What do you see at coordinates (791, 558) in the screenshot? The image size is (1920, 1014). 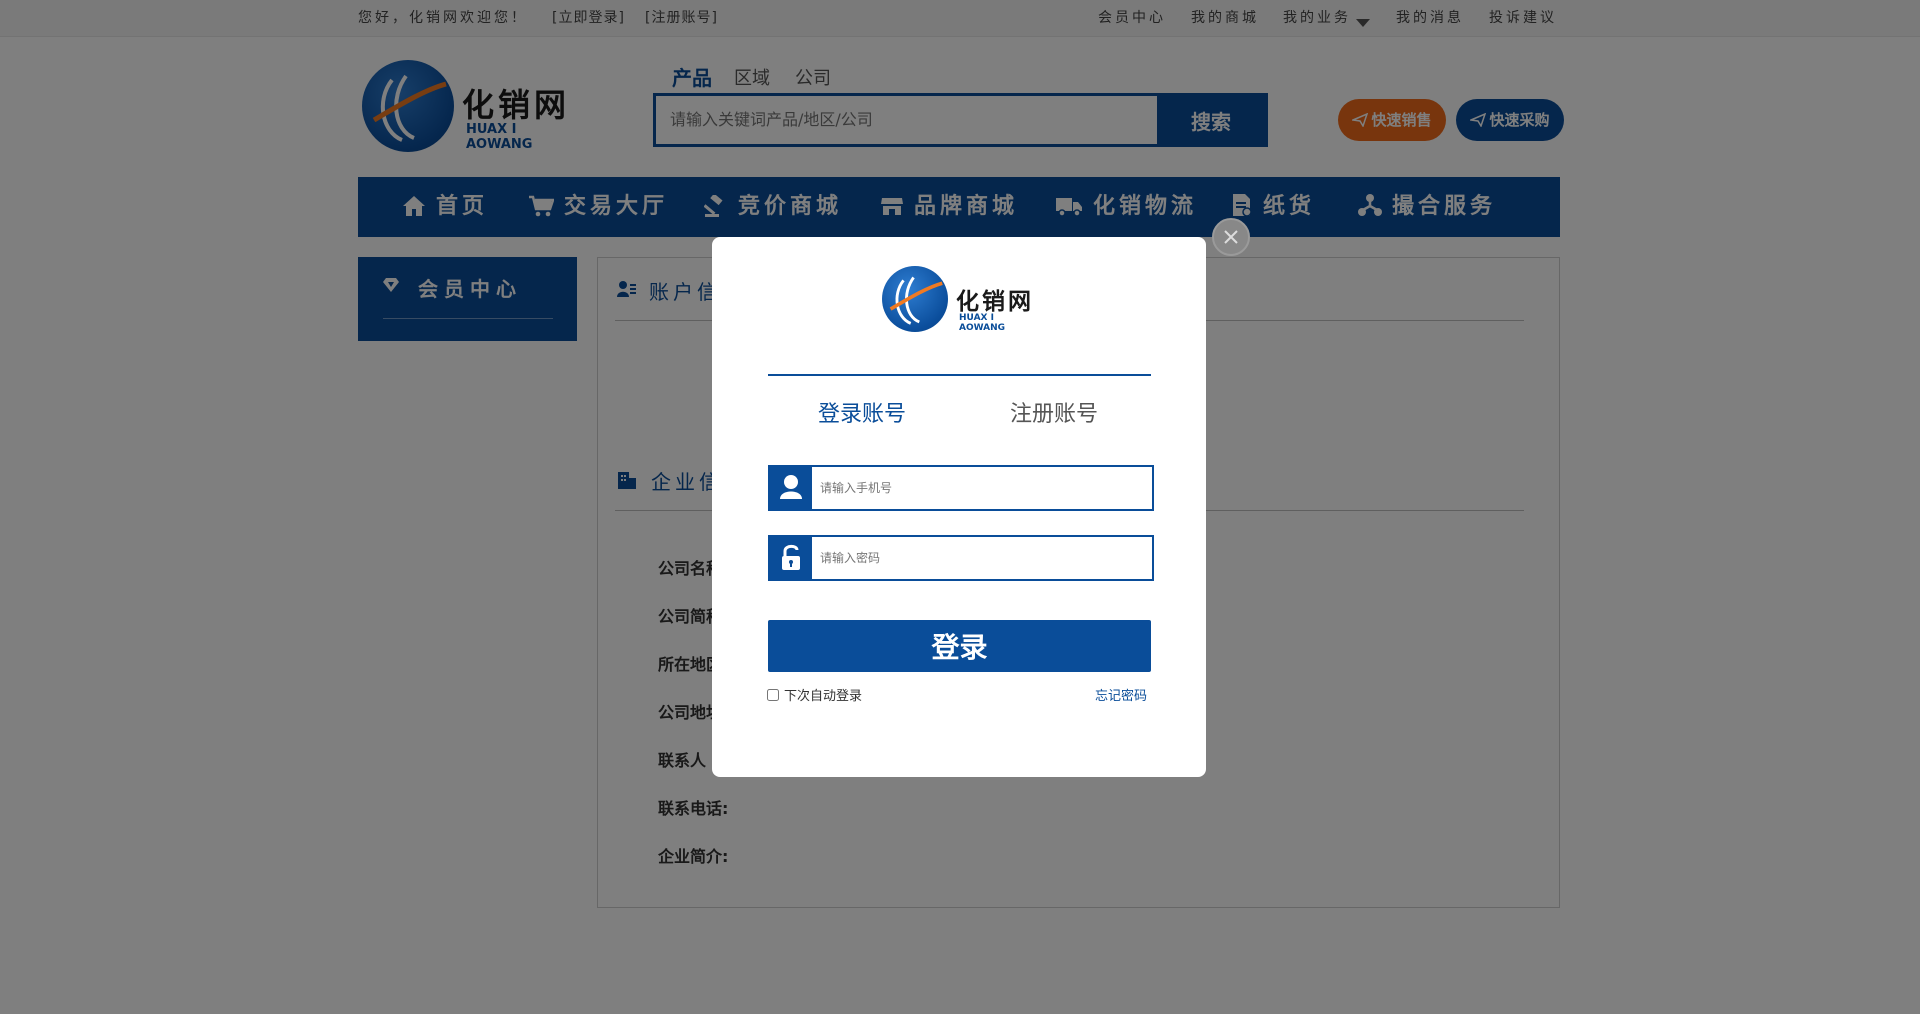 I see `lock-icon` at bounding box center [791, 558].